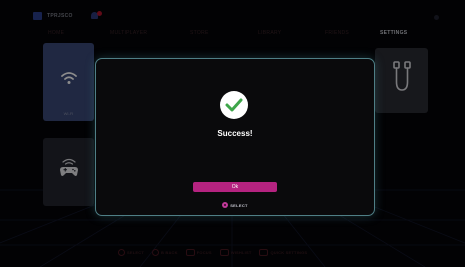  I want to click on select-hint: SELECT, so click(235, 205).